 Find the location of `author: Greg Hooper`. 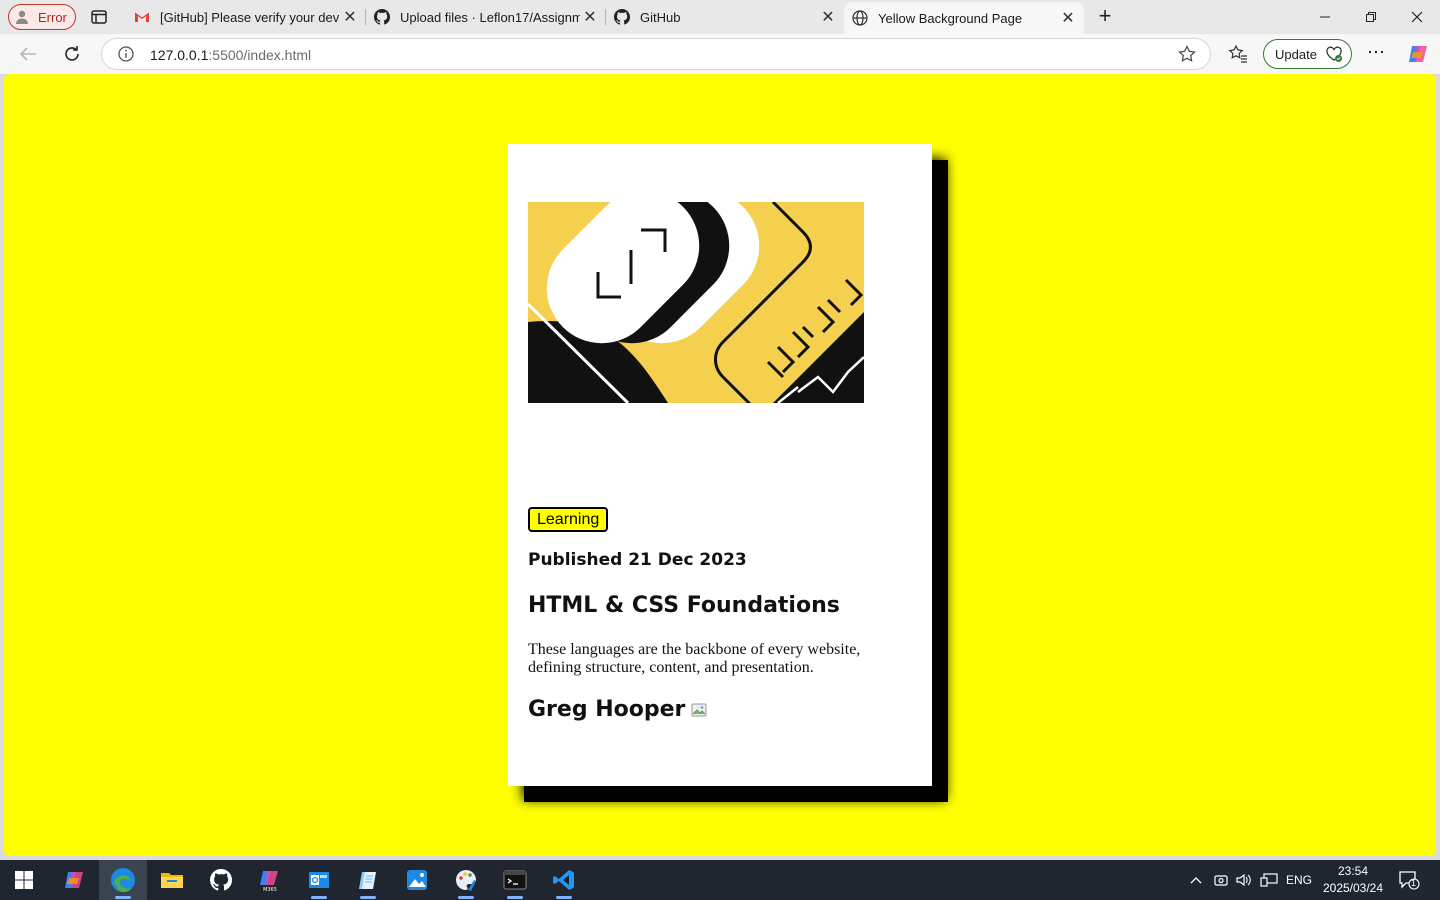

author: Greg Hooper is located at coordinates (617, 709).